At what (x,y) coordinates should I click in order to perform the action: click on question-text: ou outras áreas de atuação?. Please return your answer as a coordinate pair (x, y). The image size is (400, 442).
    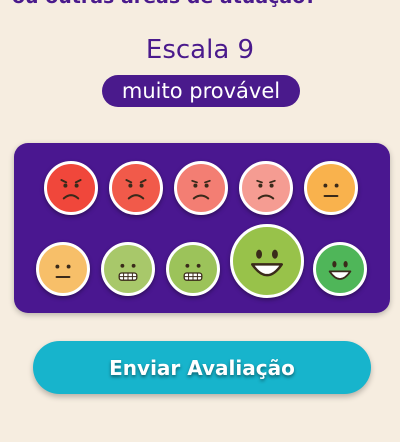
    Looking at the image, I should click on (200, 4).